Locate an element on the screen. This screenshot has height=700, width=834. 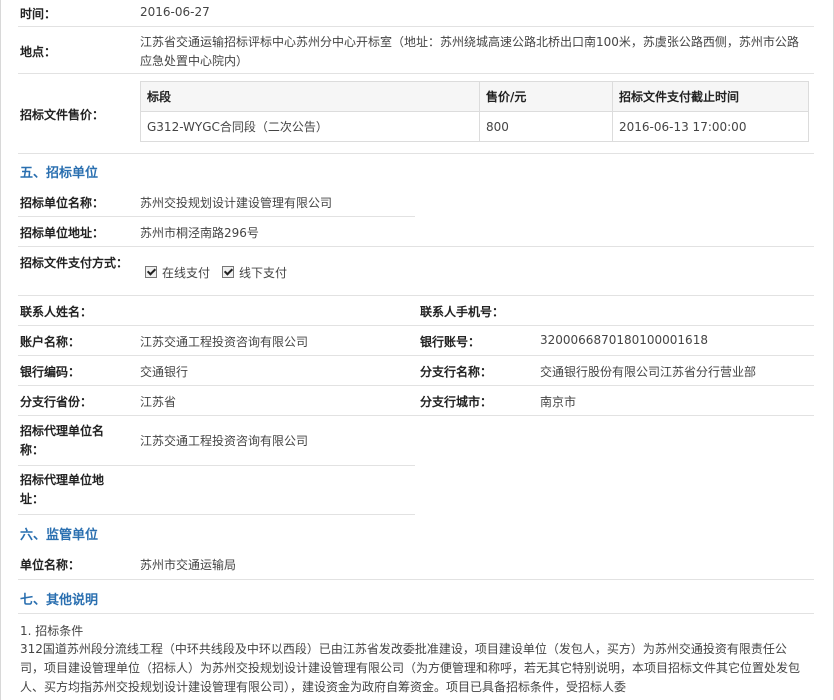
tenderer-name-value: 苏州交投规划设计建设管理有限公司 is located at coordinates (236, 203).